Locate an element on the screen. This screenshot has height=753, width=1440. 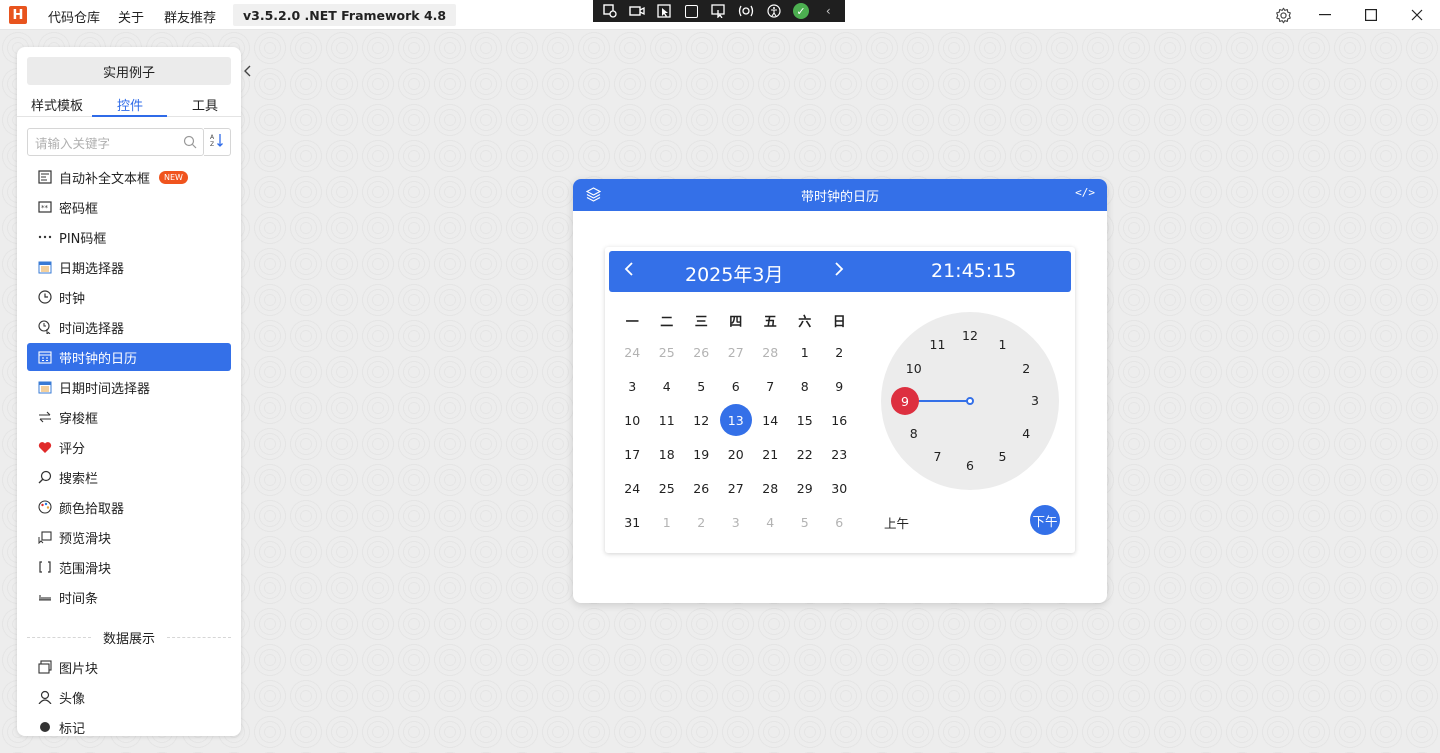
tab-style-templates: 样式模板 is located at coordinates (57, 104).